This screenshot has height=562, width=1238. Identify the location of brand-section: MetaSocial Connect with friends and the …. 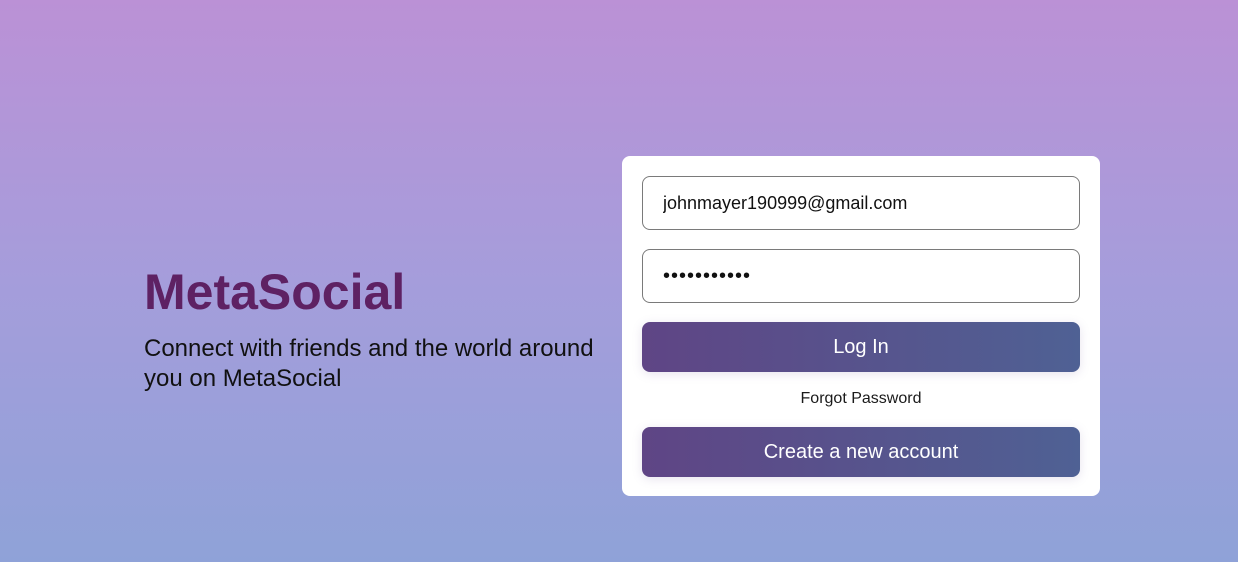
(384, 328).